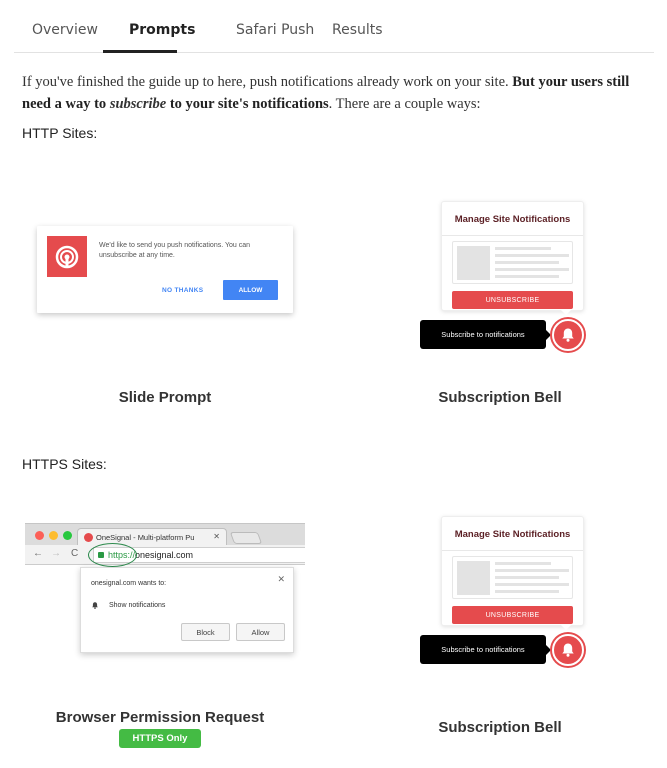 This screenshot has height=768, width=667. What do you see at coordinates (53, 535) in the screenshot?
I see `minimize-window-dot` at bounding box center [53, 535].